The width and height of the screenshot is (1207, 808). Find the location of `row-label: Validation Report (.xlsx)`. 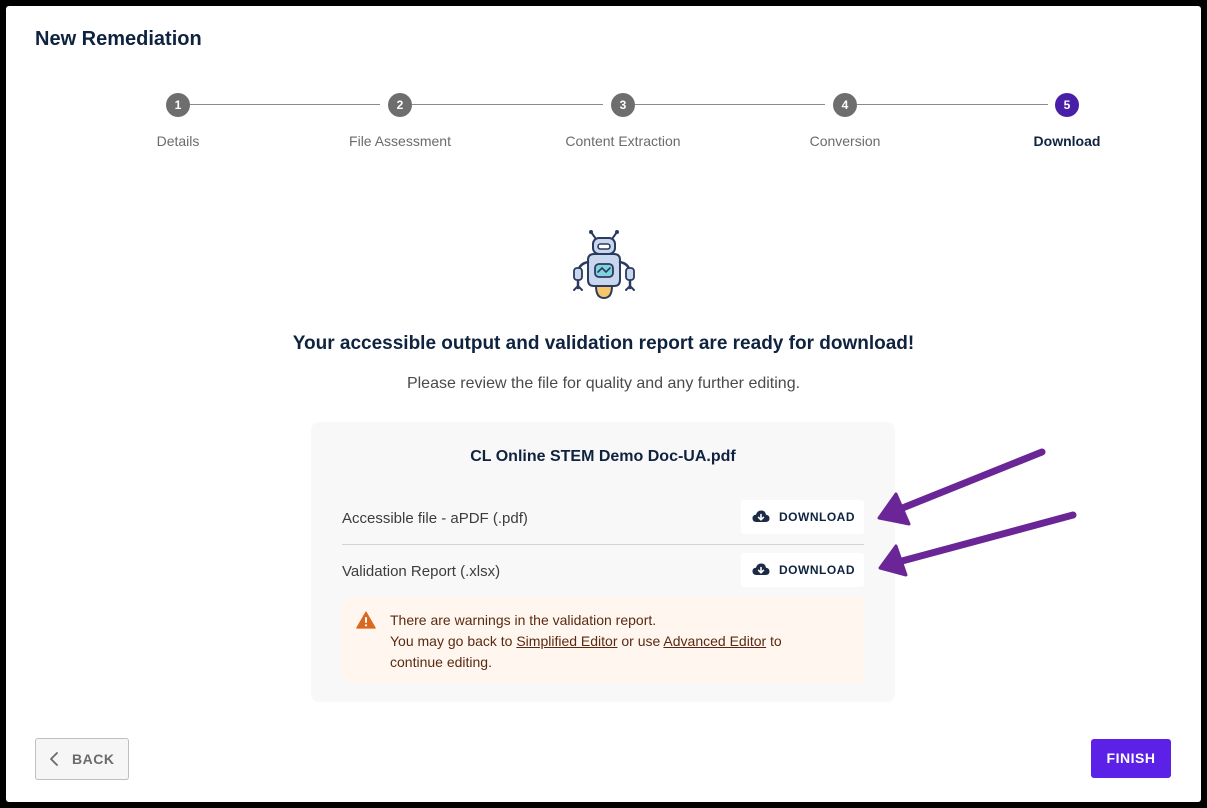

row-label: Validation Report (.xlsx) is located at coordinates (421, 571).